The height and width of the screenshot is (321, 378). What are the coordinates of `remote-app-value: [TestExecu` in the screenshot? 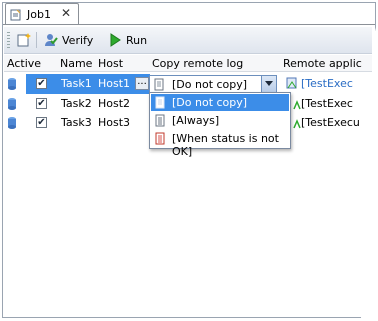 It's located at (330, 122).